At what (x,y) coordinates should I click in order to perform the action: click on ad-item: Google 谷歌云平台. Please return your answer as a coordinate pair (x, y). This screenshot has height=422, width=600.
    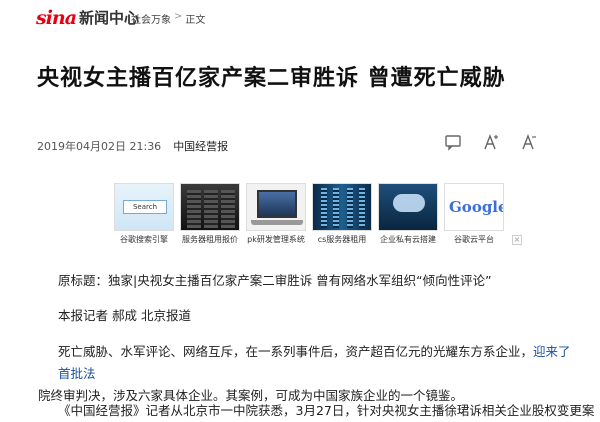
    Looking at the image, I should click on (474, 214).